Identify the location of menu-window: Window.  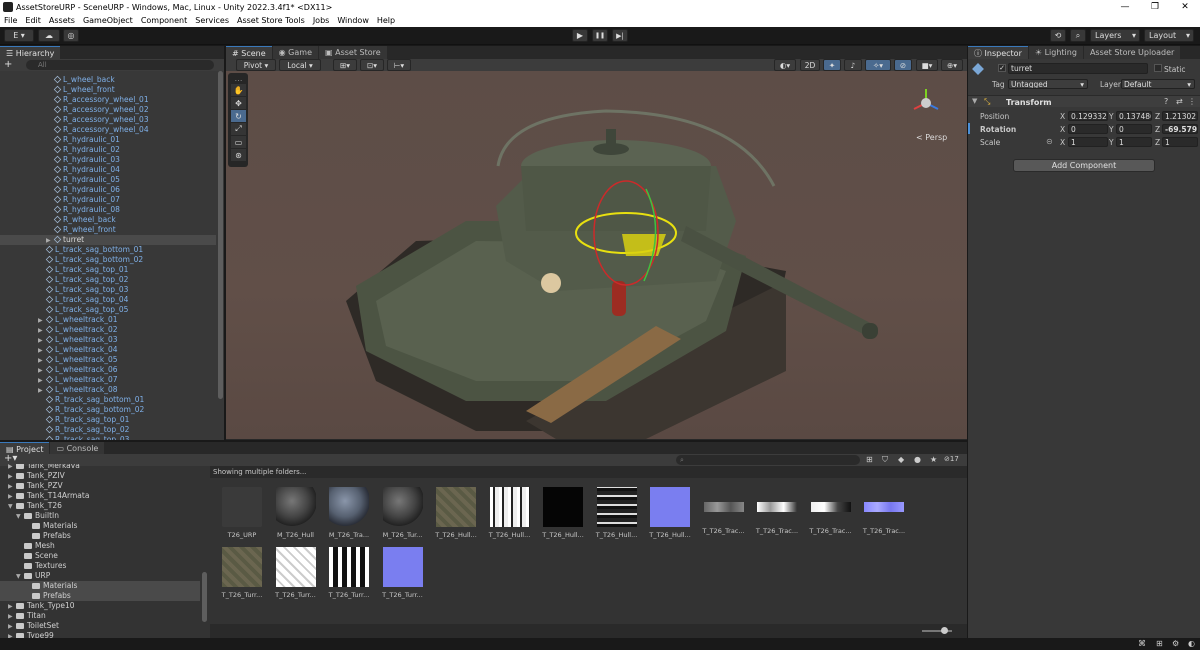
(353, 20).